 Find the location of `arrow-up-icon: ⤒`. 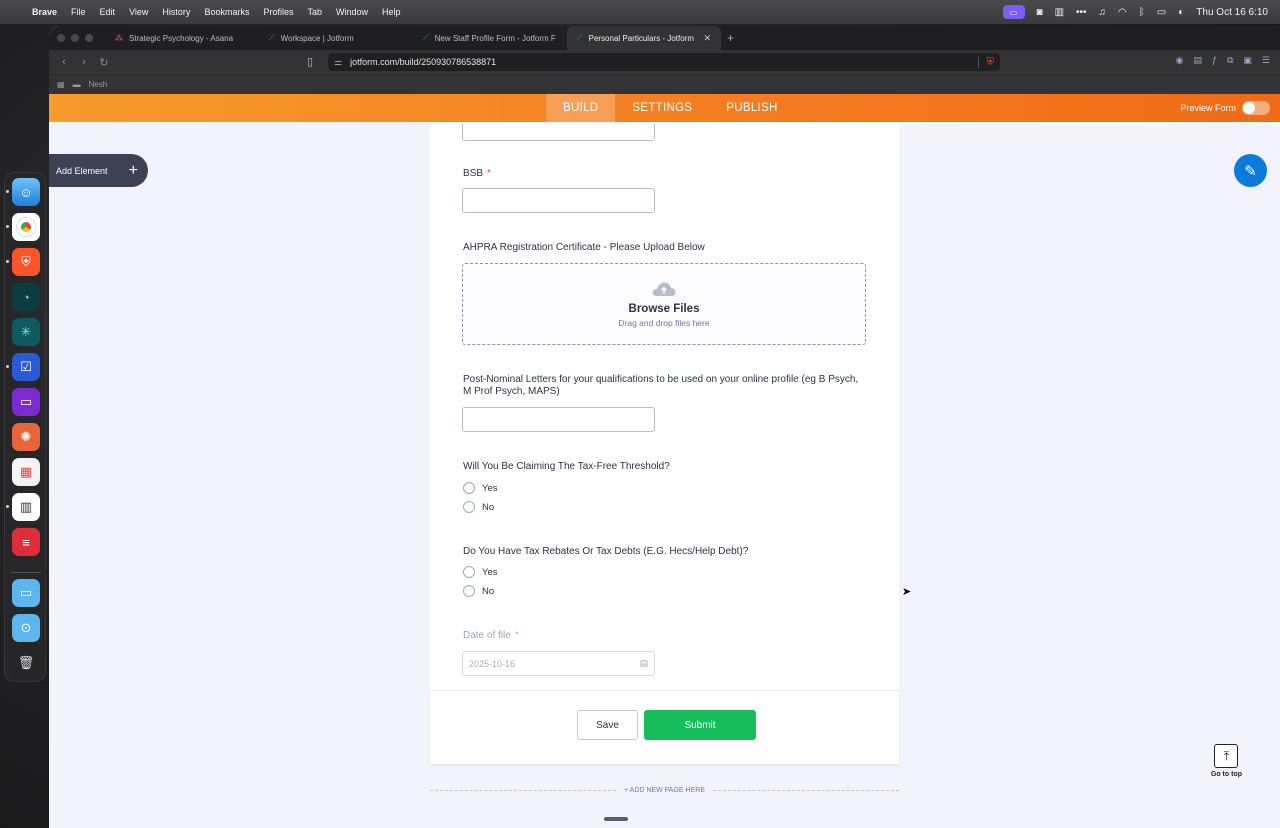

arrow-up-icon: ⤒ is located at coordinates (1226, 756).